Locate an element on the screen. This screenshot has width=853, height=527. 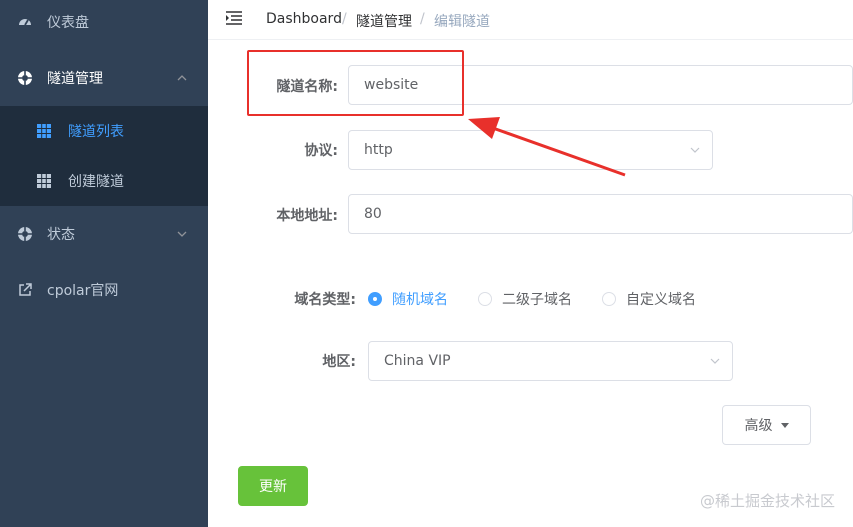
annotation-arrow-icon is located at coordinates (547, 147).